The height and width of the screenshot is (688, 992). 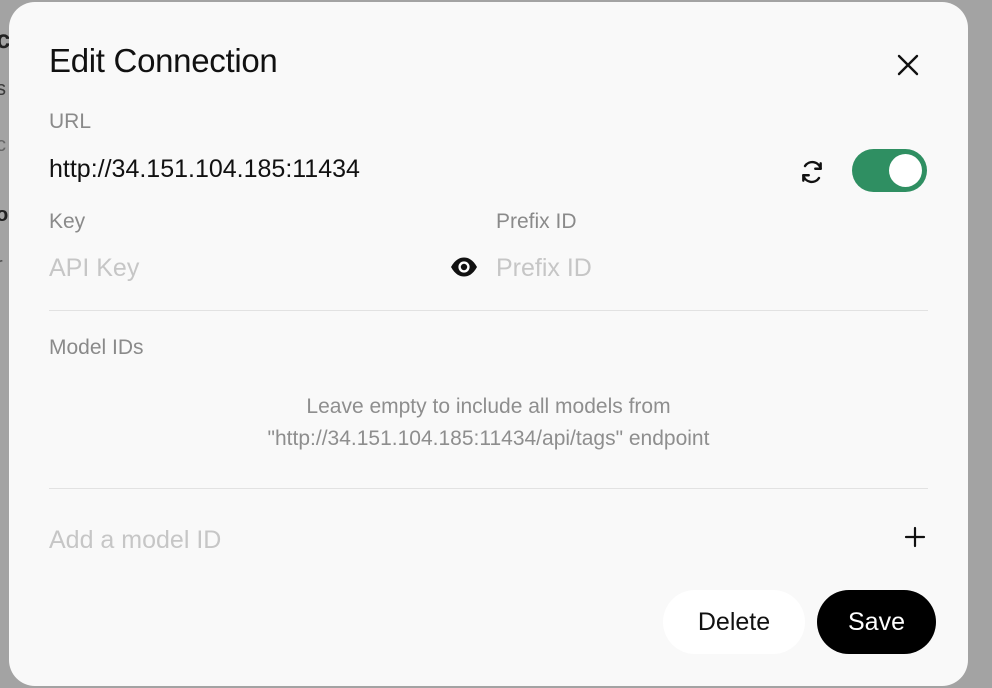 I want to click on help-line-1: Leave empty to include all models from, so click(x=488, y=406).